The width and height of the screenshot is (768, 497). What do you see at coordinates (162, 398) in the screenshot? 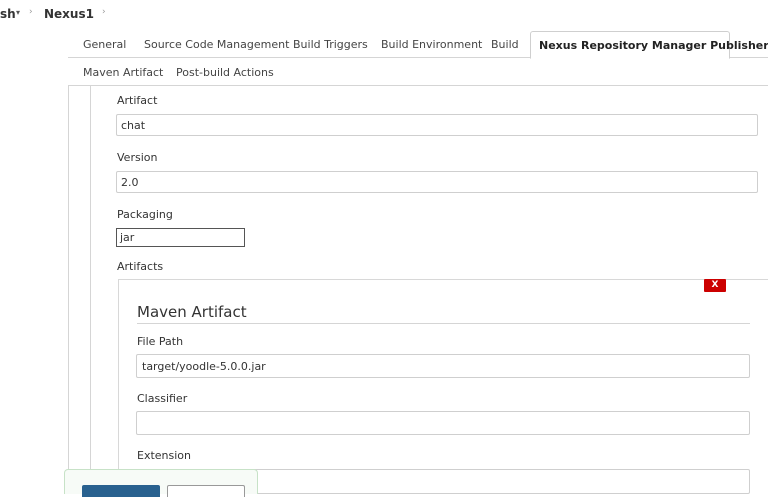
I see `classifier-label: Classifier` at bounding box center [162, 398].